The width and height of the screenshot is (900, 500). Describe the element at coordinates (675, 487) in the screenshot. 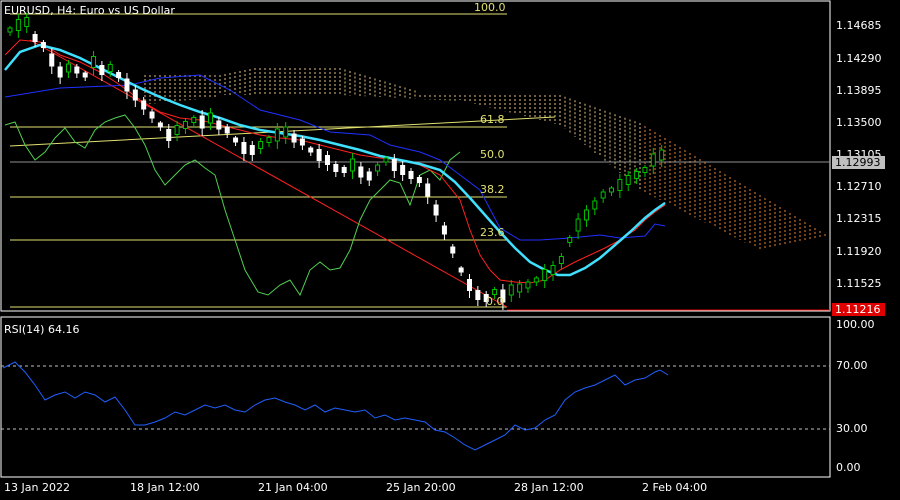

I see `time-tick: 2 Feb 04:00` at that location.